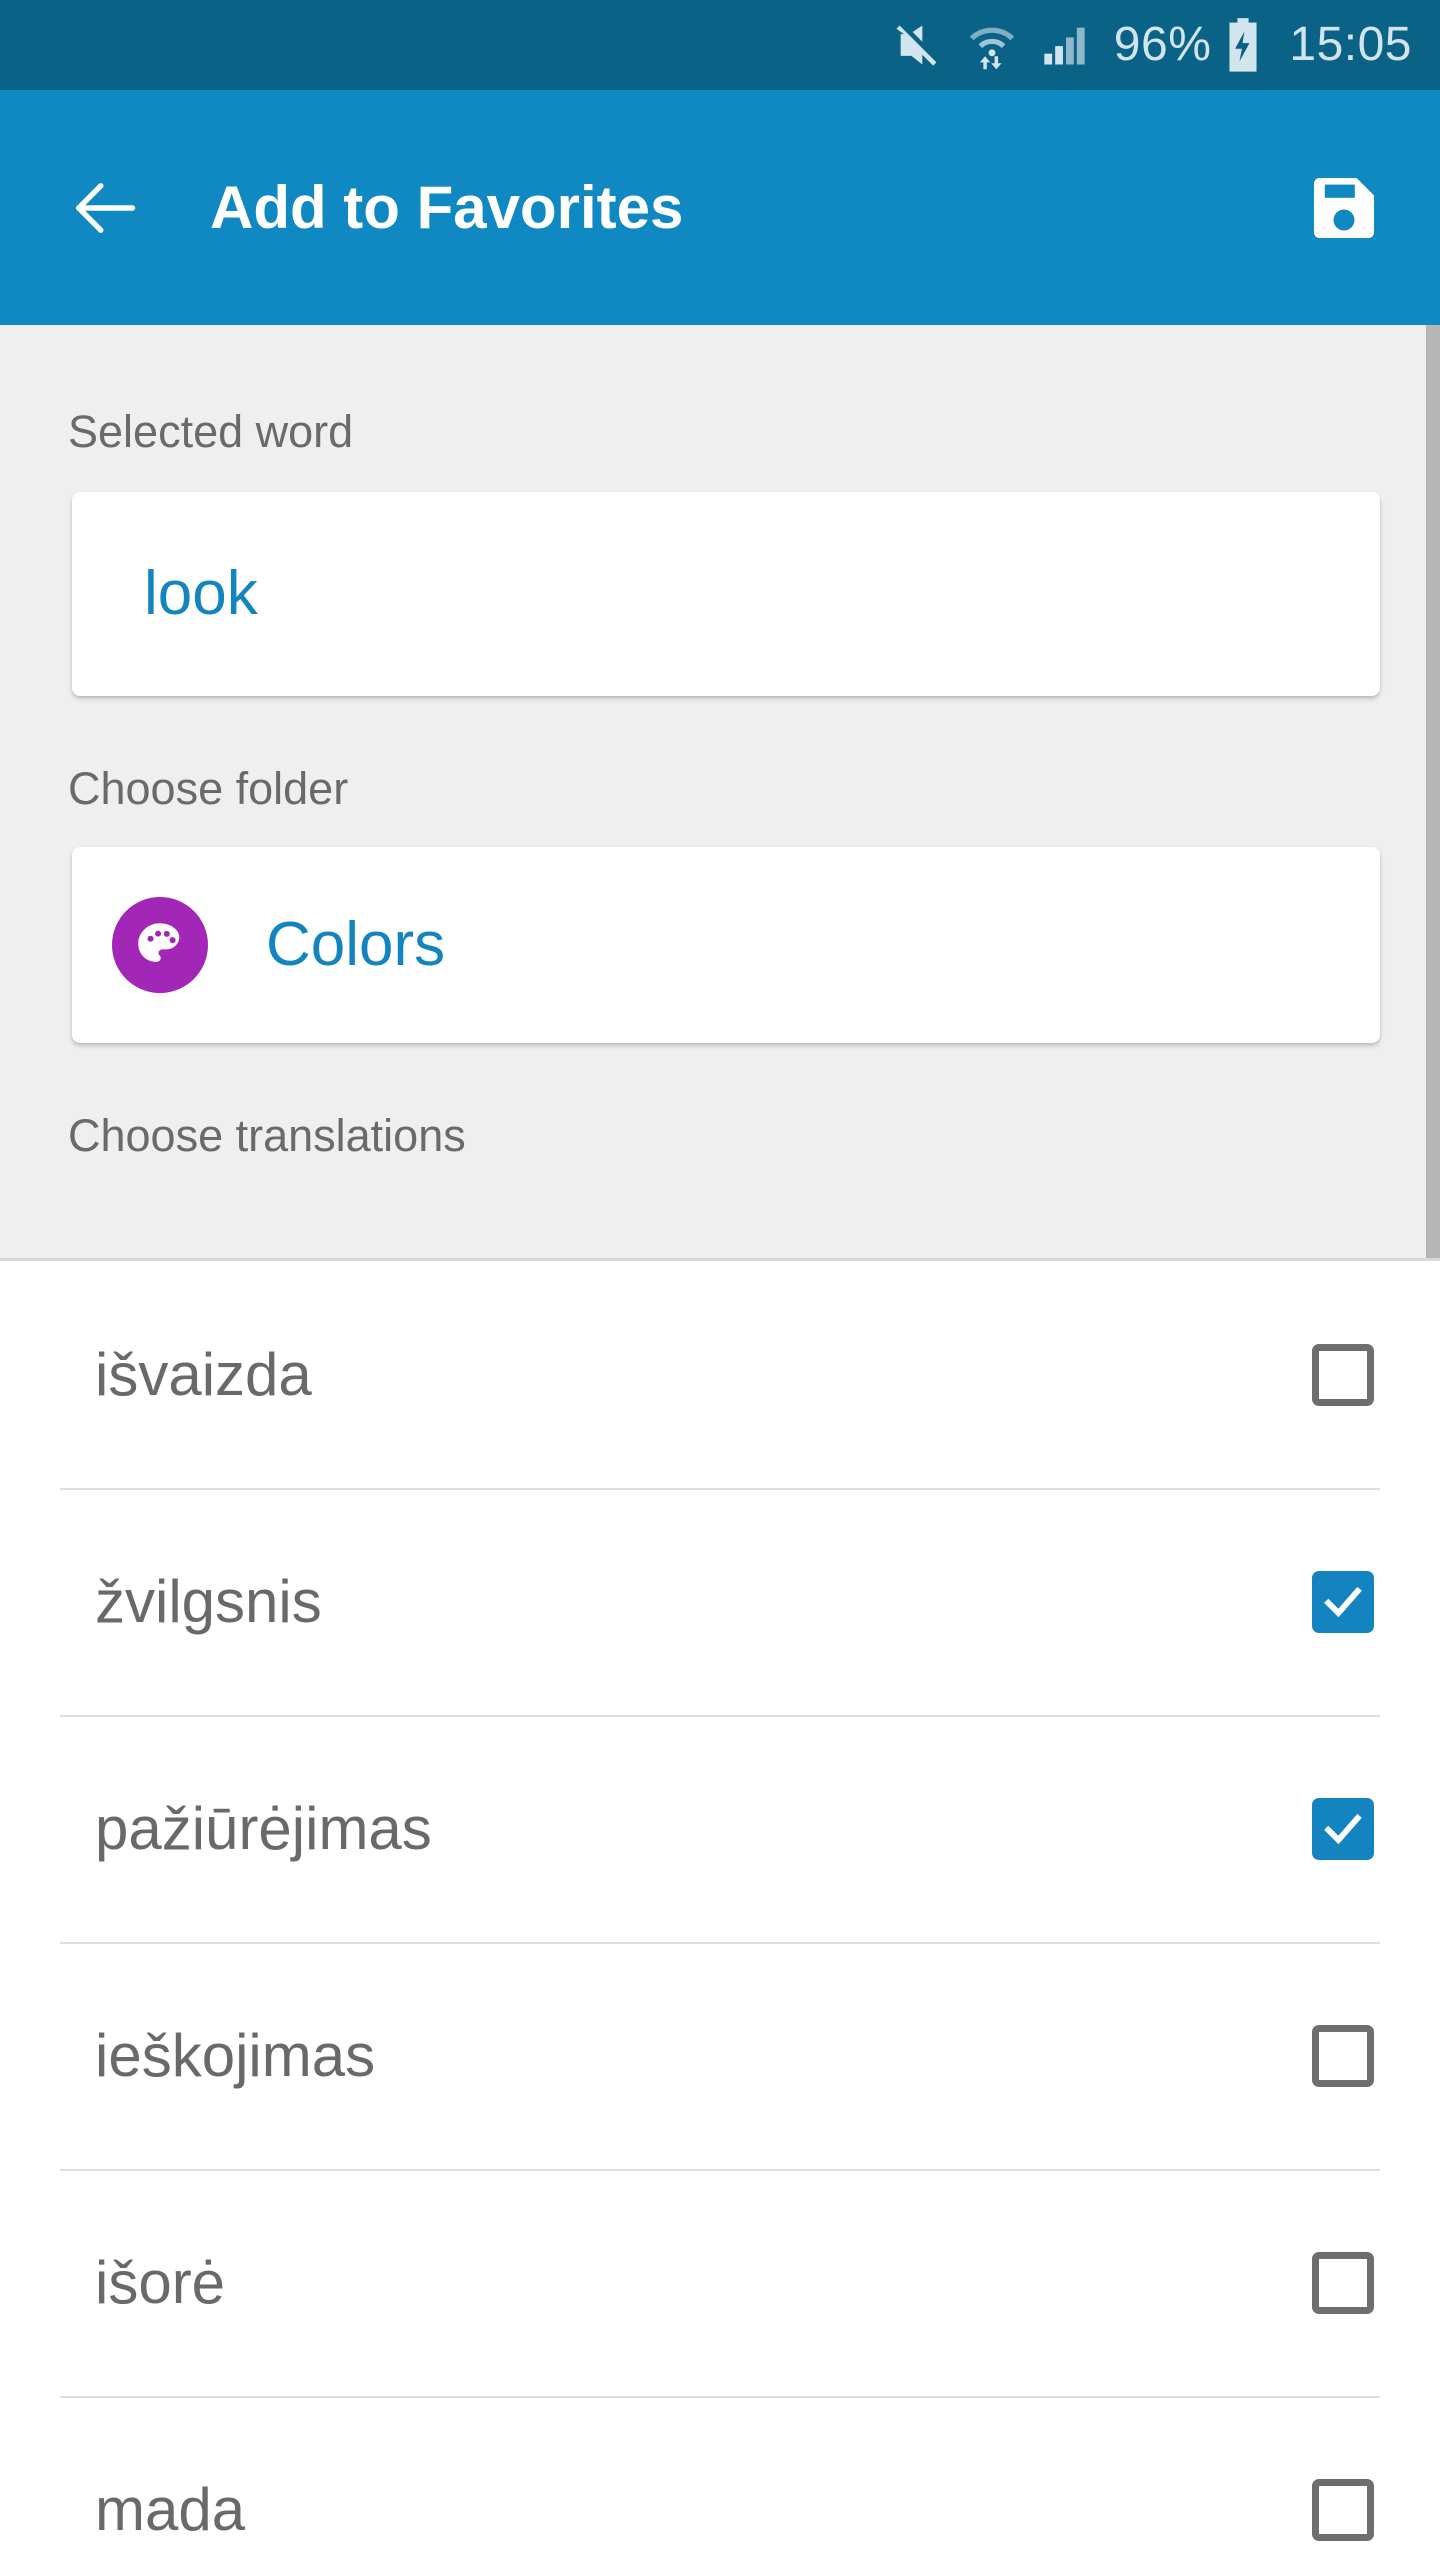 This screenshot has height=2560, width=1440. I want to click on choose-folder-label: Choose folder, so click(208, 788).